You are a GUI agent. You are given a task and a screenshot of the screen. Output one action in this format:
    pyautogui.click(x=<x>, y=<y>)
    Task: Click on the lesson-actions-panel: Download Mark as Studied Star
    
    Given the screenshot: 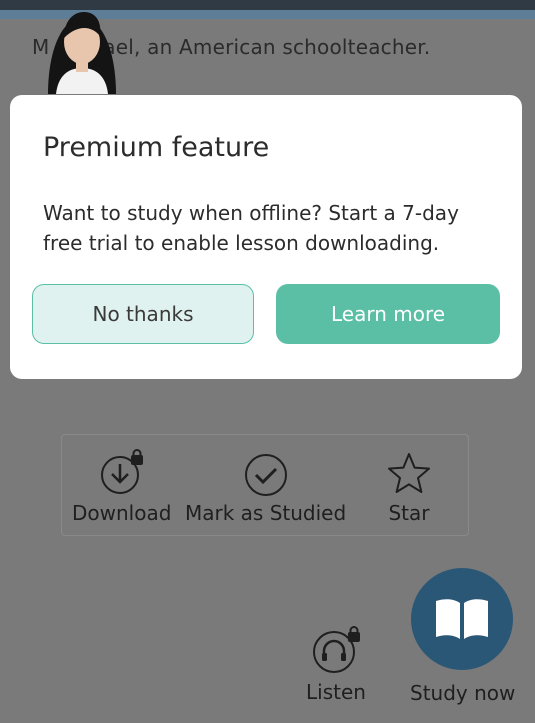 What is the action you would take?
    pyautogui.click(x=265, y=485)
    